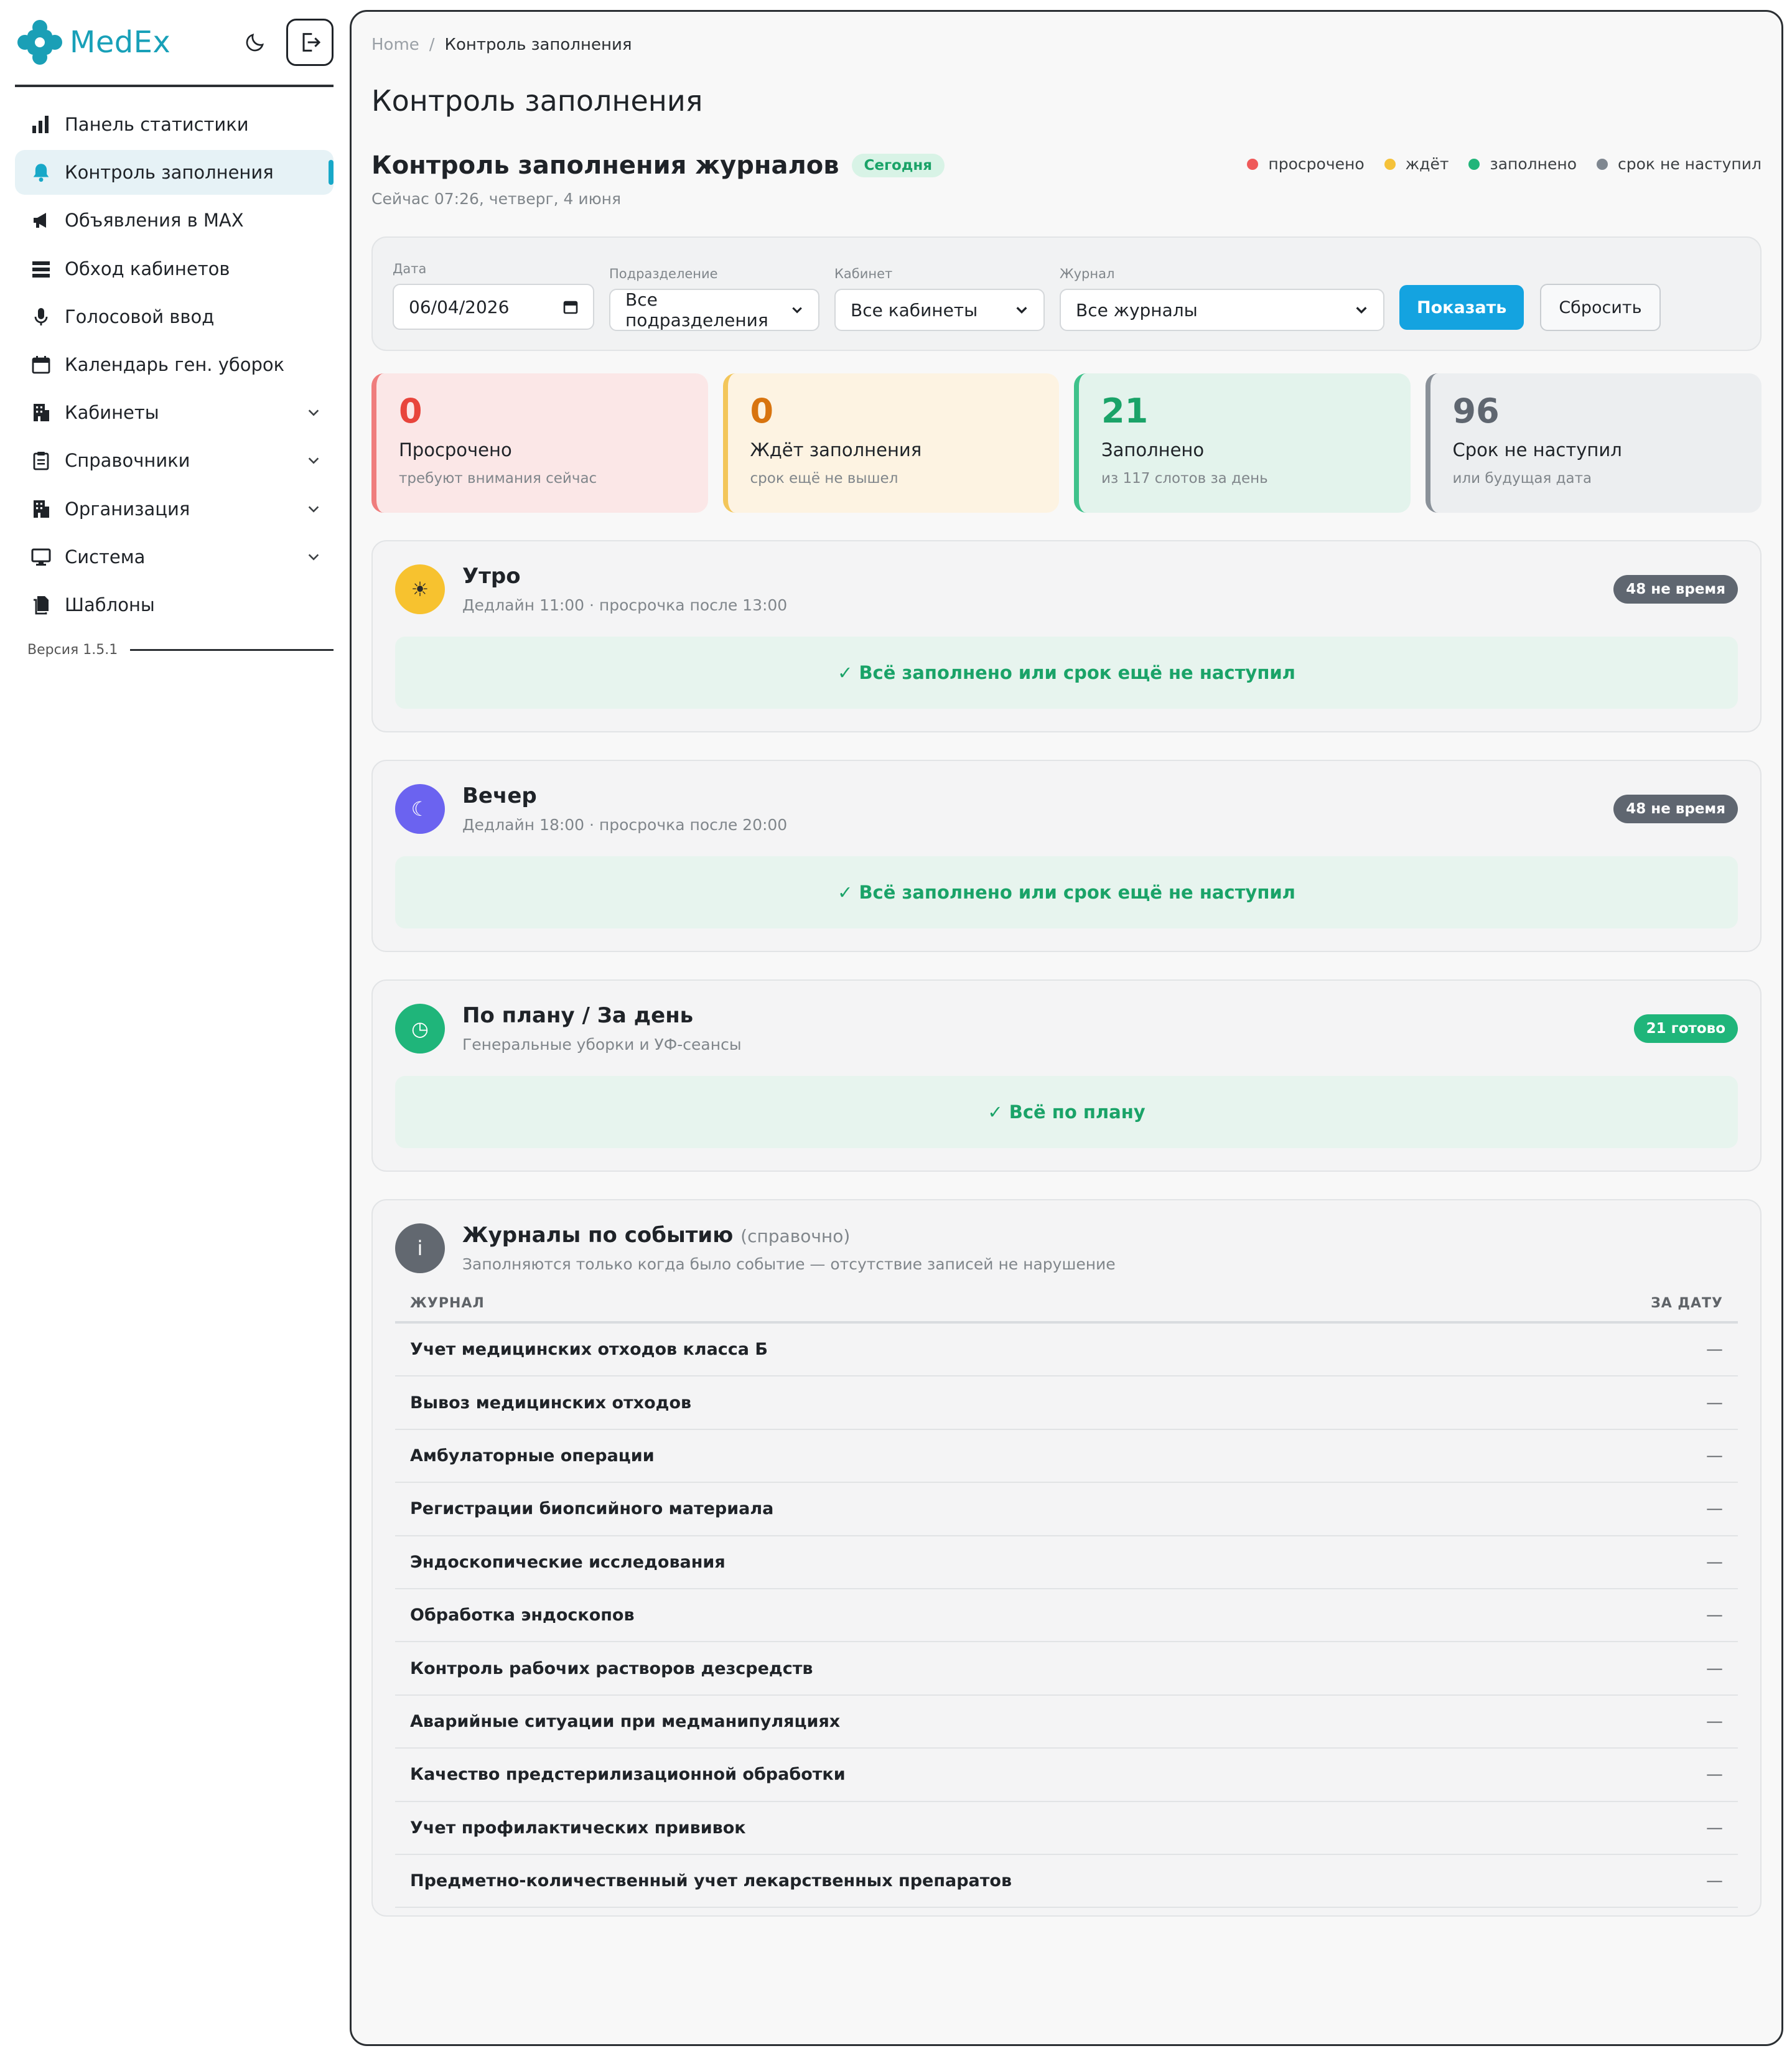 This screenshot has width=1792, height=2056. What do you see at coordinates (1066, 1828) in the screenshot?
I see `table-row: Учет профилактических прививок —` at bounding box center [1066, 1828].